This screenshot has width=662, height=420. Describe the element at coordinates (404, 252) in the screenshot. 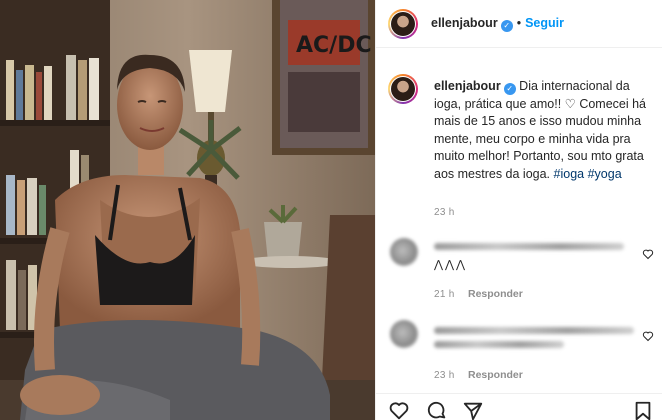

I see `comment-1-avatar` at that location.